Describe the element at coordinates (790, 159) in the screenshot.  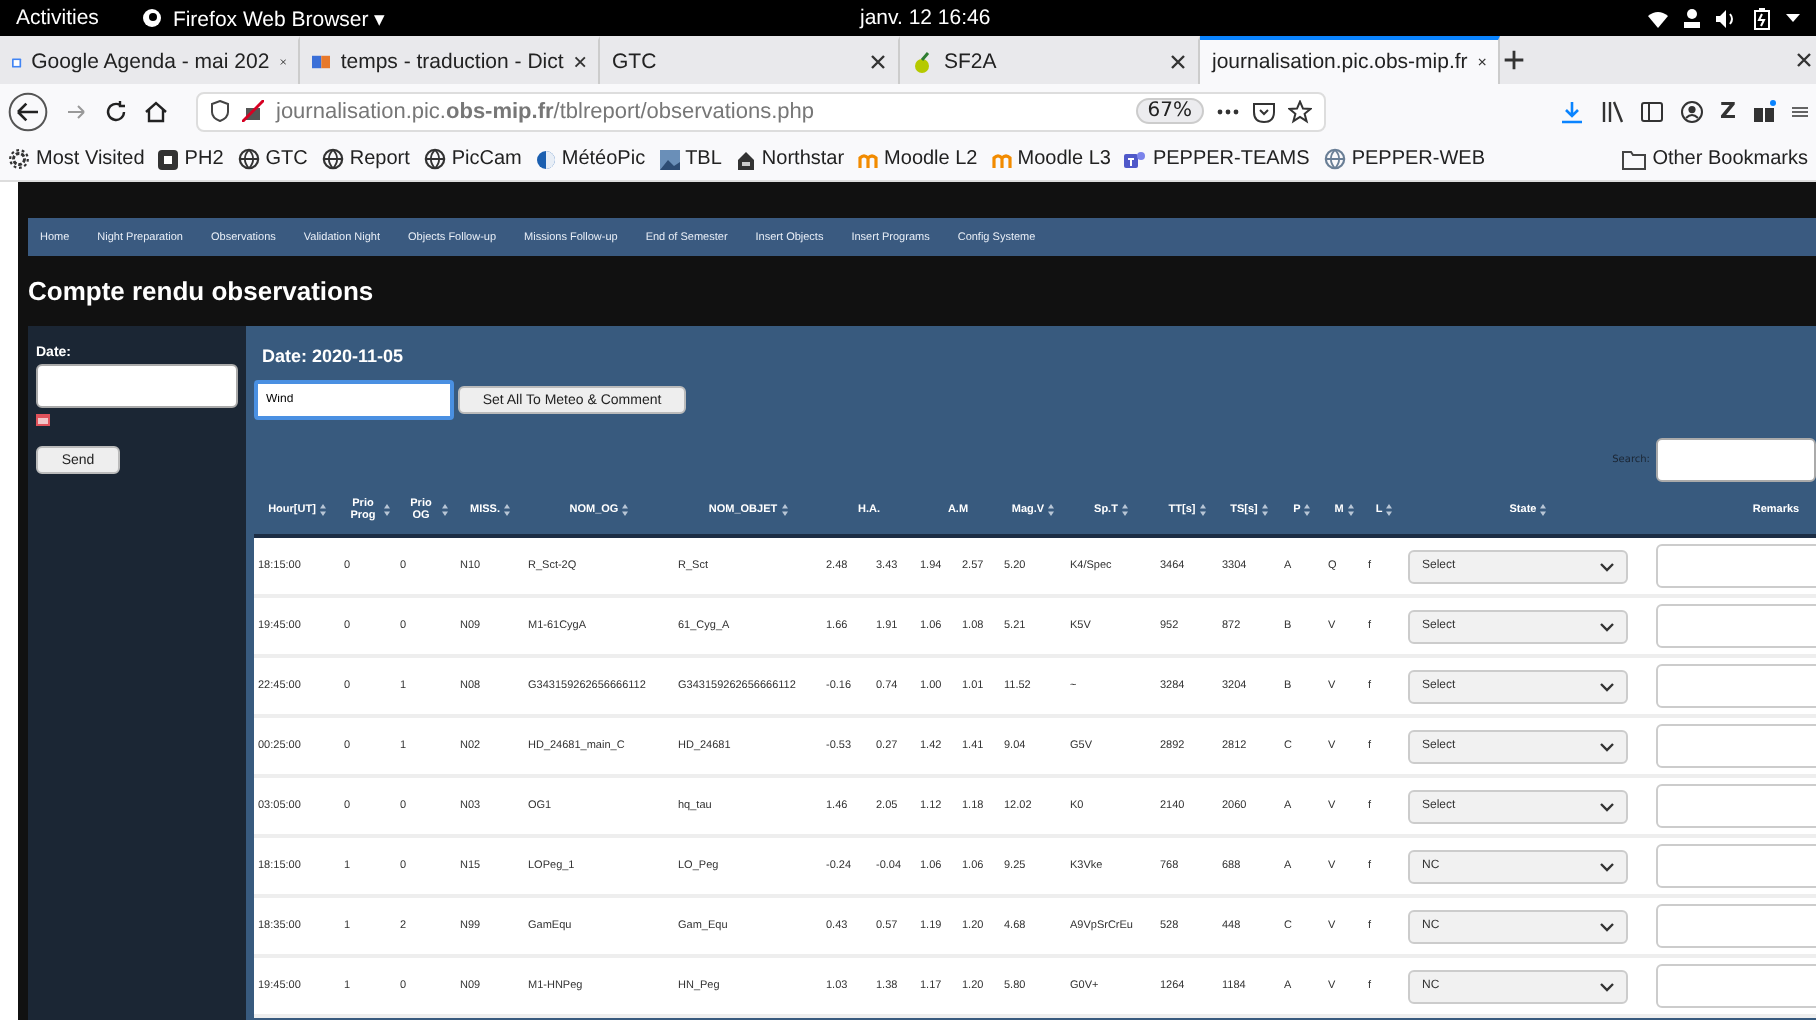
I see `bookmark-link: Northstar` at that location.